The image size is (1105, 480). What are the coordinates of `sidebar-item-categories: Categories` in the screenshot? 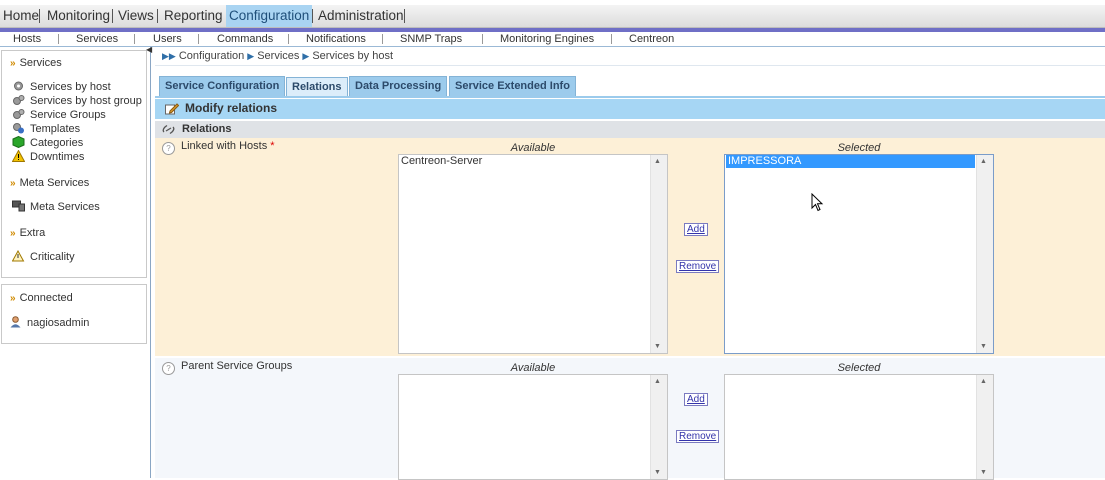 It's located at (47, 142).